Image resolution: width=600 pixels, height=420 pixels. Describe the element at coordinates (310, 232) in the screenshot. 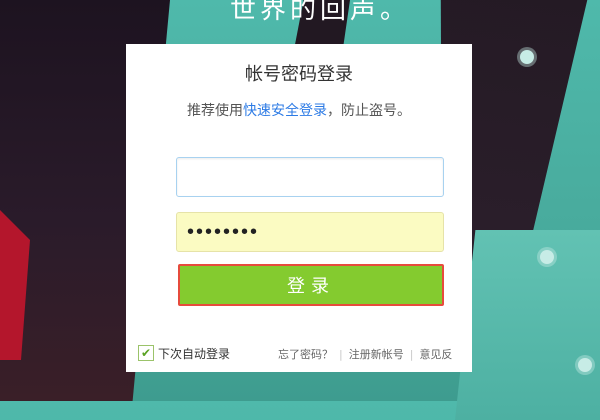

I see `password-input` at that location.